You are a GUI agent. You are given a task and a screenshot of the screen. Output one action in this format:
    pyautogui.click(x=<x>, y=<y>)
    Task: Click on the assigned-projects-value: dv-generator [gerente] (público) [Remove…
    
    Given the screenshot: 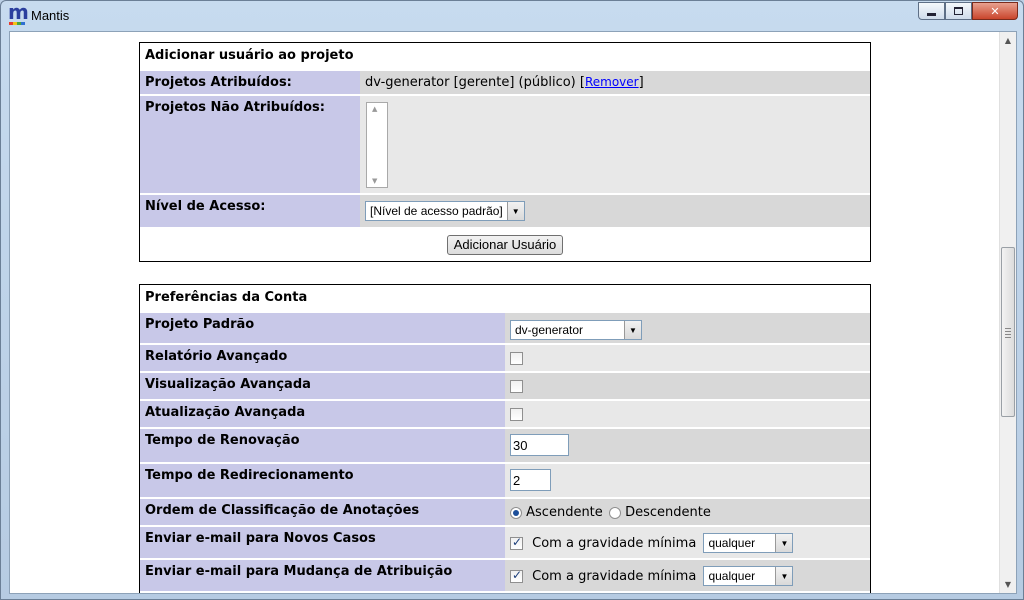 What is the action you would take?
    pyautogui.click(x=615, y=82)
    